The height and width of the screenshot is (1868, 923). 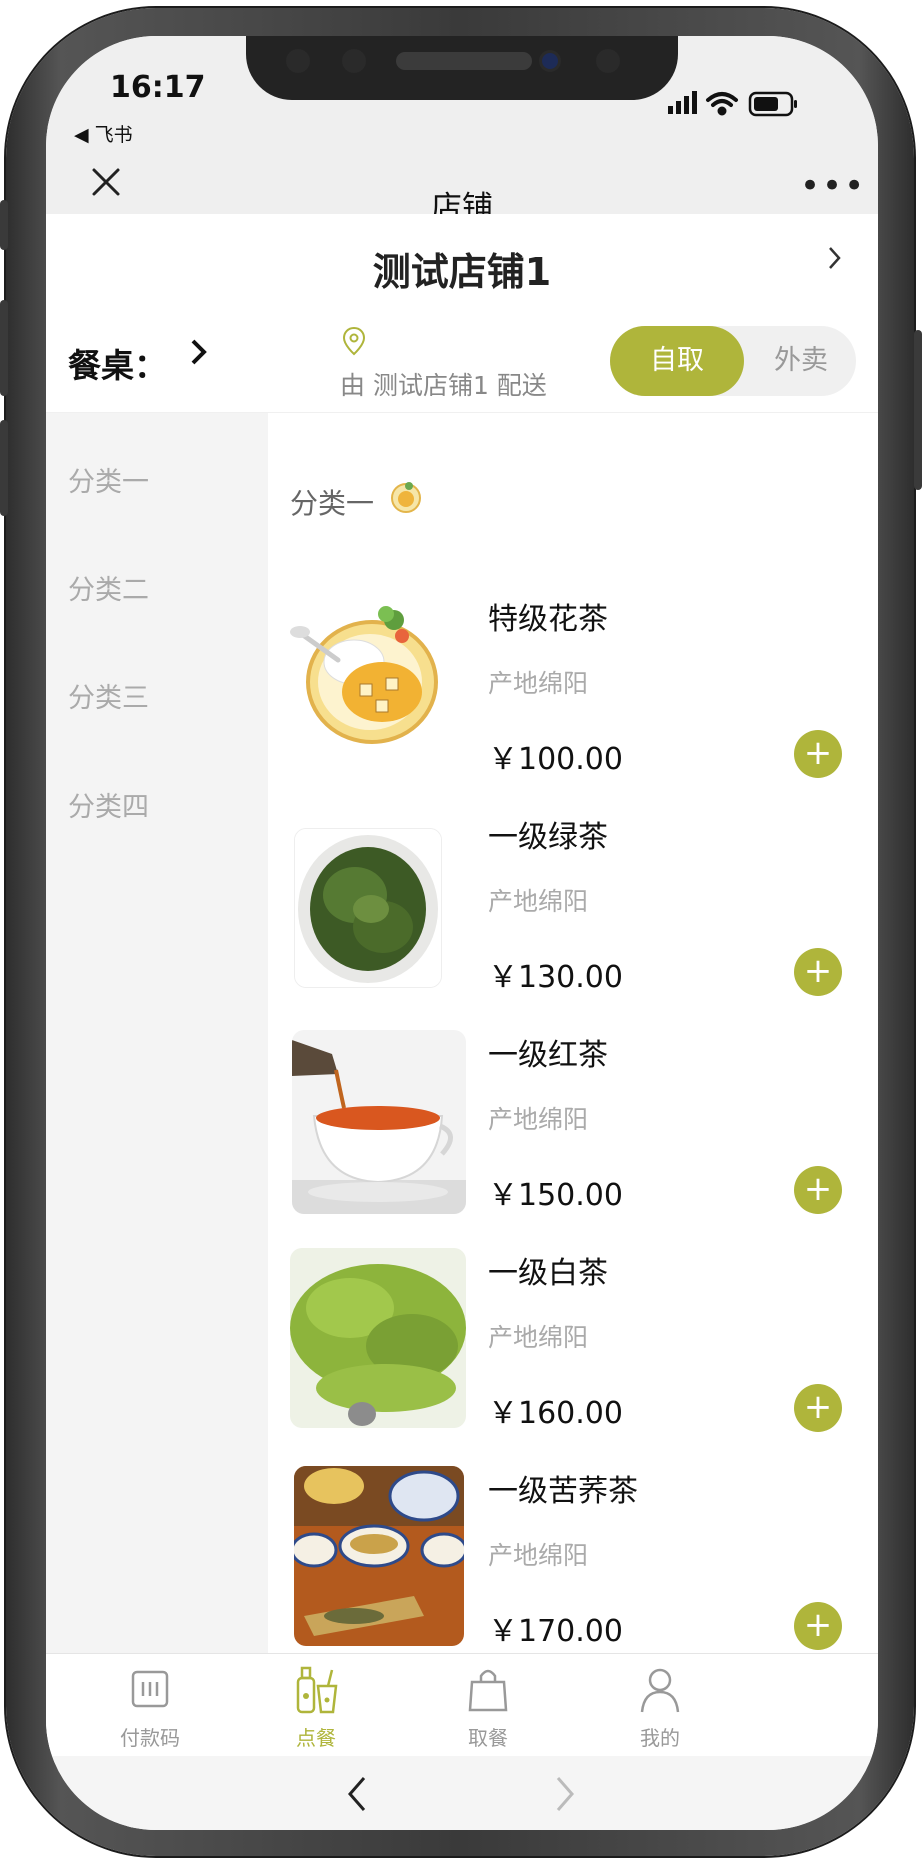 I want to click on item-name: 一级苦荞茶, so click(x=563, y=1491).